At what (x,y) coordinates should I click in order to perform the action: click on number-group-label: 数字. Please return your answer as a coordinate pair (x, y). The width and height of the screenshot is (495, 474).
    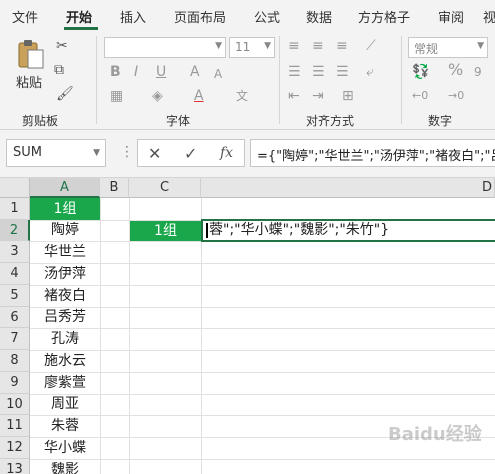
    Looking at the image, I should click on (440, 121).